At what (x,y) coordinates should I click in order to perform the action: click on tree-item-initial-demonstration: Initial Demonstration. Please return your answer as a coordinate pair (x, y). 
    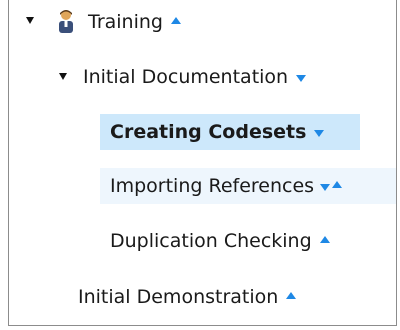
    Looking at the image, I should click on (187, 297).